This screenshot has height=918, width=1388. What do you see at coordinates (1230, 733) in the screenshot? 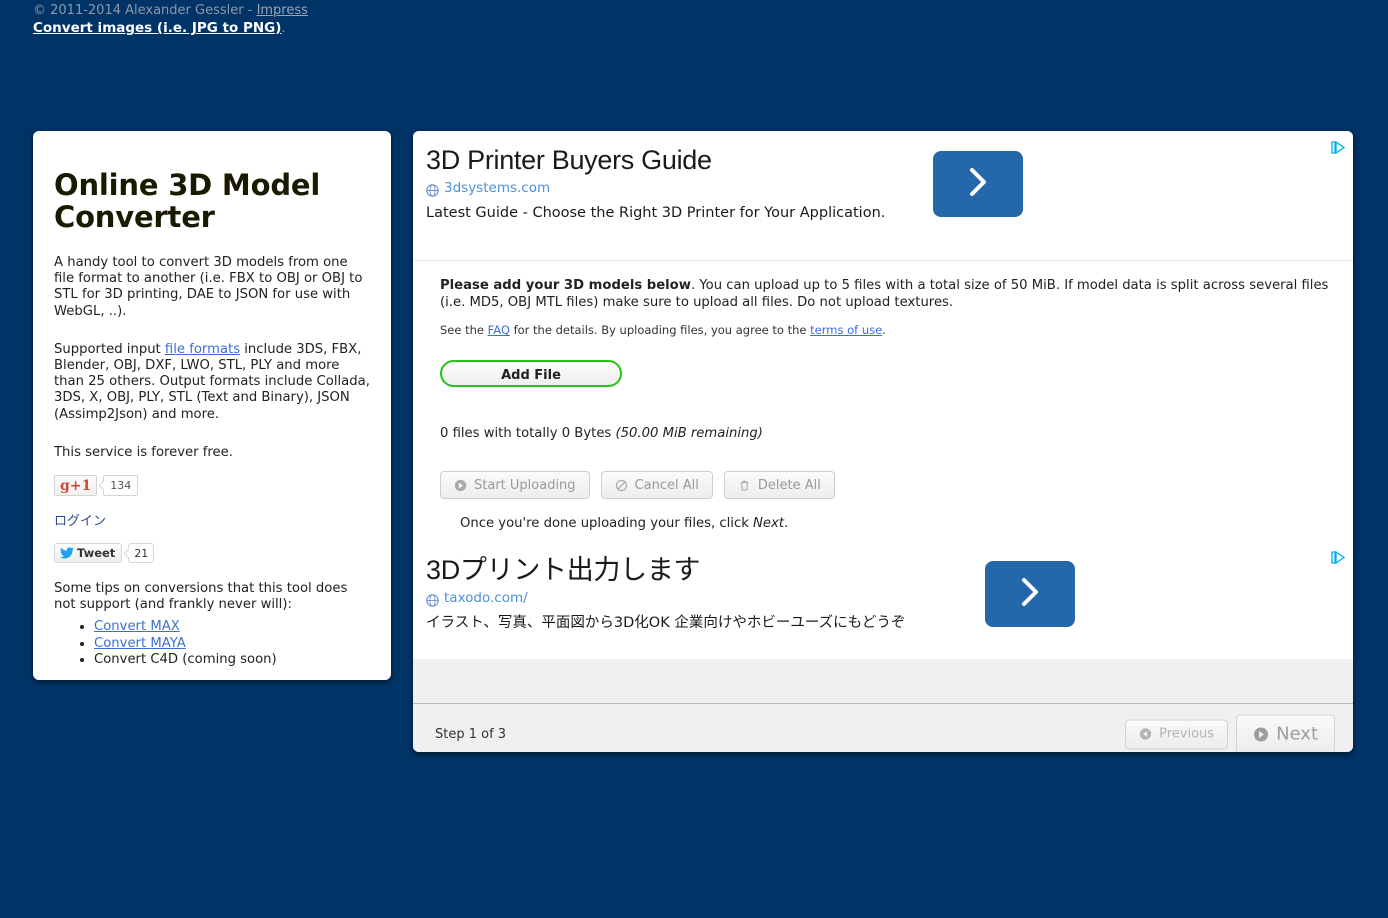
I see `wizard-nav-buttons: Previous Next` at bounding box center [1230, 733].